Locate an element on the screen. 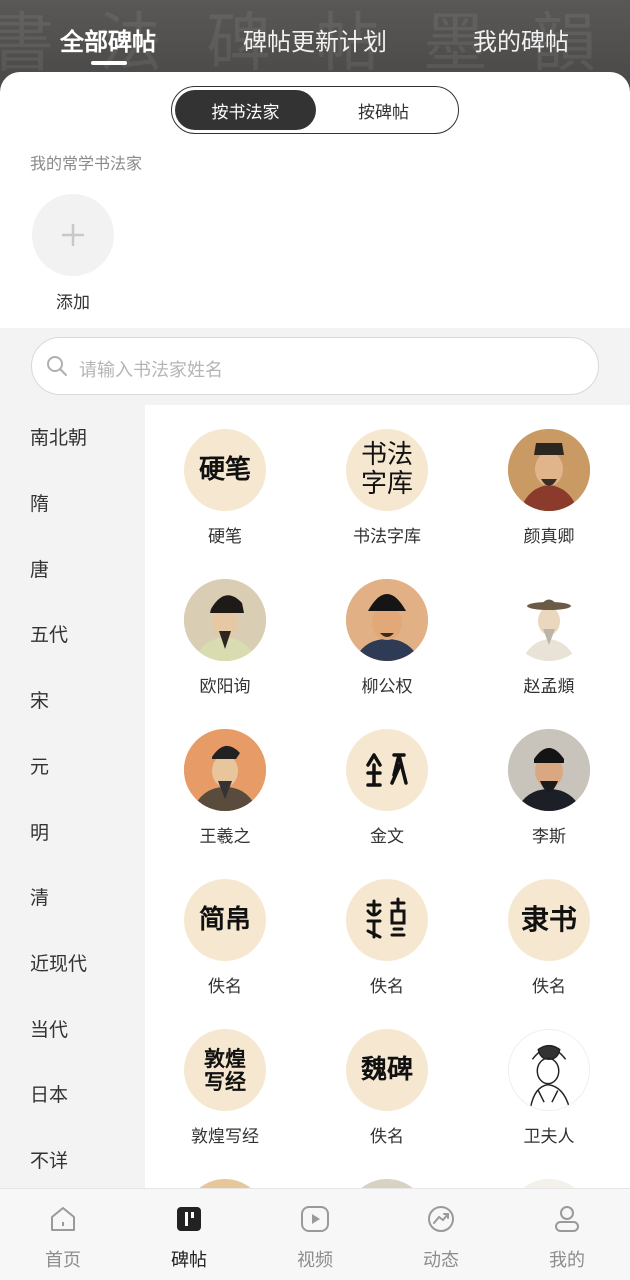  add-favorite-button is located at coordinates (73, 235).